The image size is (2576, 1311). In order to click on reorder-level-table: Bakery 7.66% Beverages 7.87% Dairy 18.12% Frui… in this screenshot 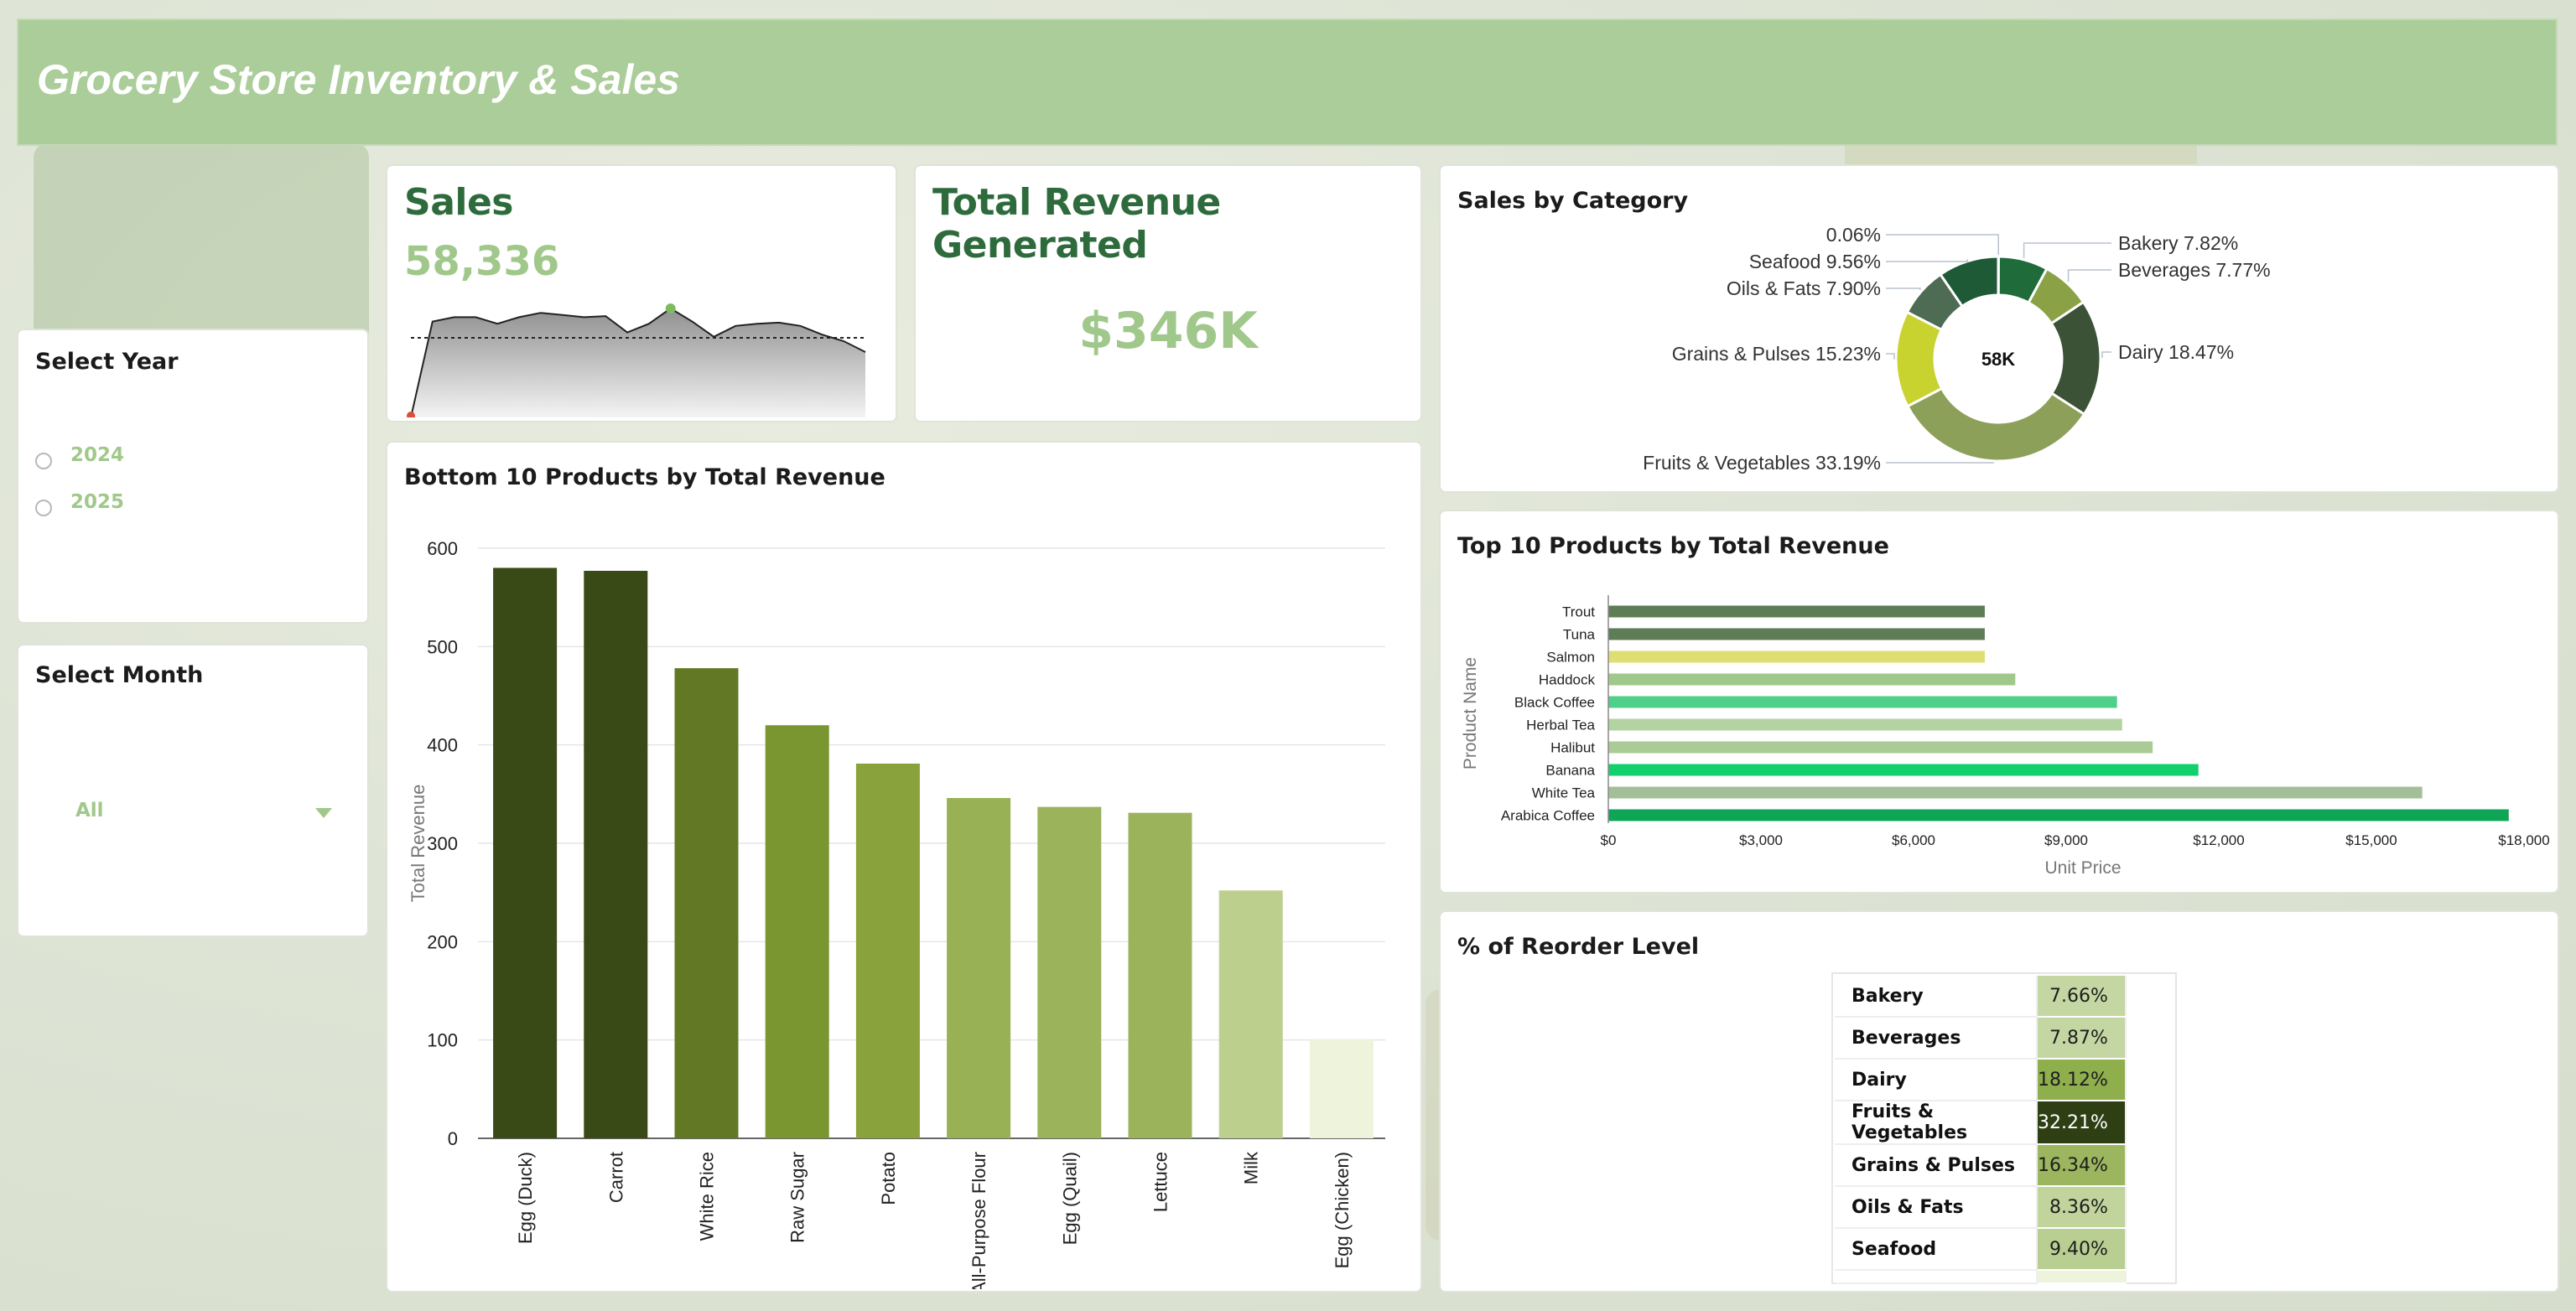, I will do `click(1981, 1130)`.